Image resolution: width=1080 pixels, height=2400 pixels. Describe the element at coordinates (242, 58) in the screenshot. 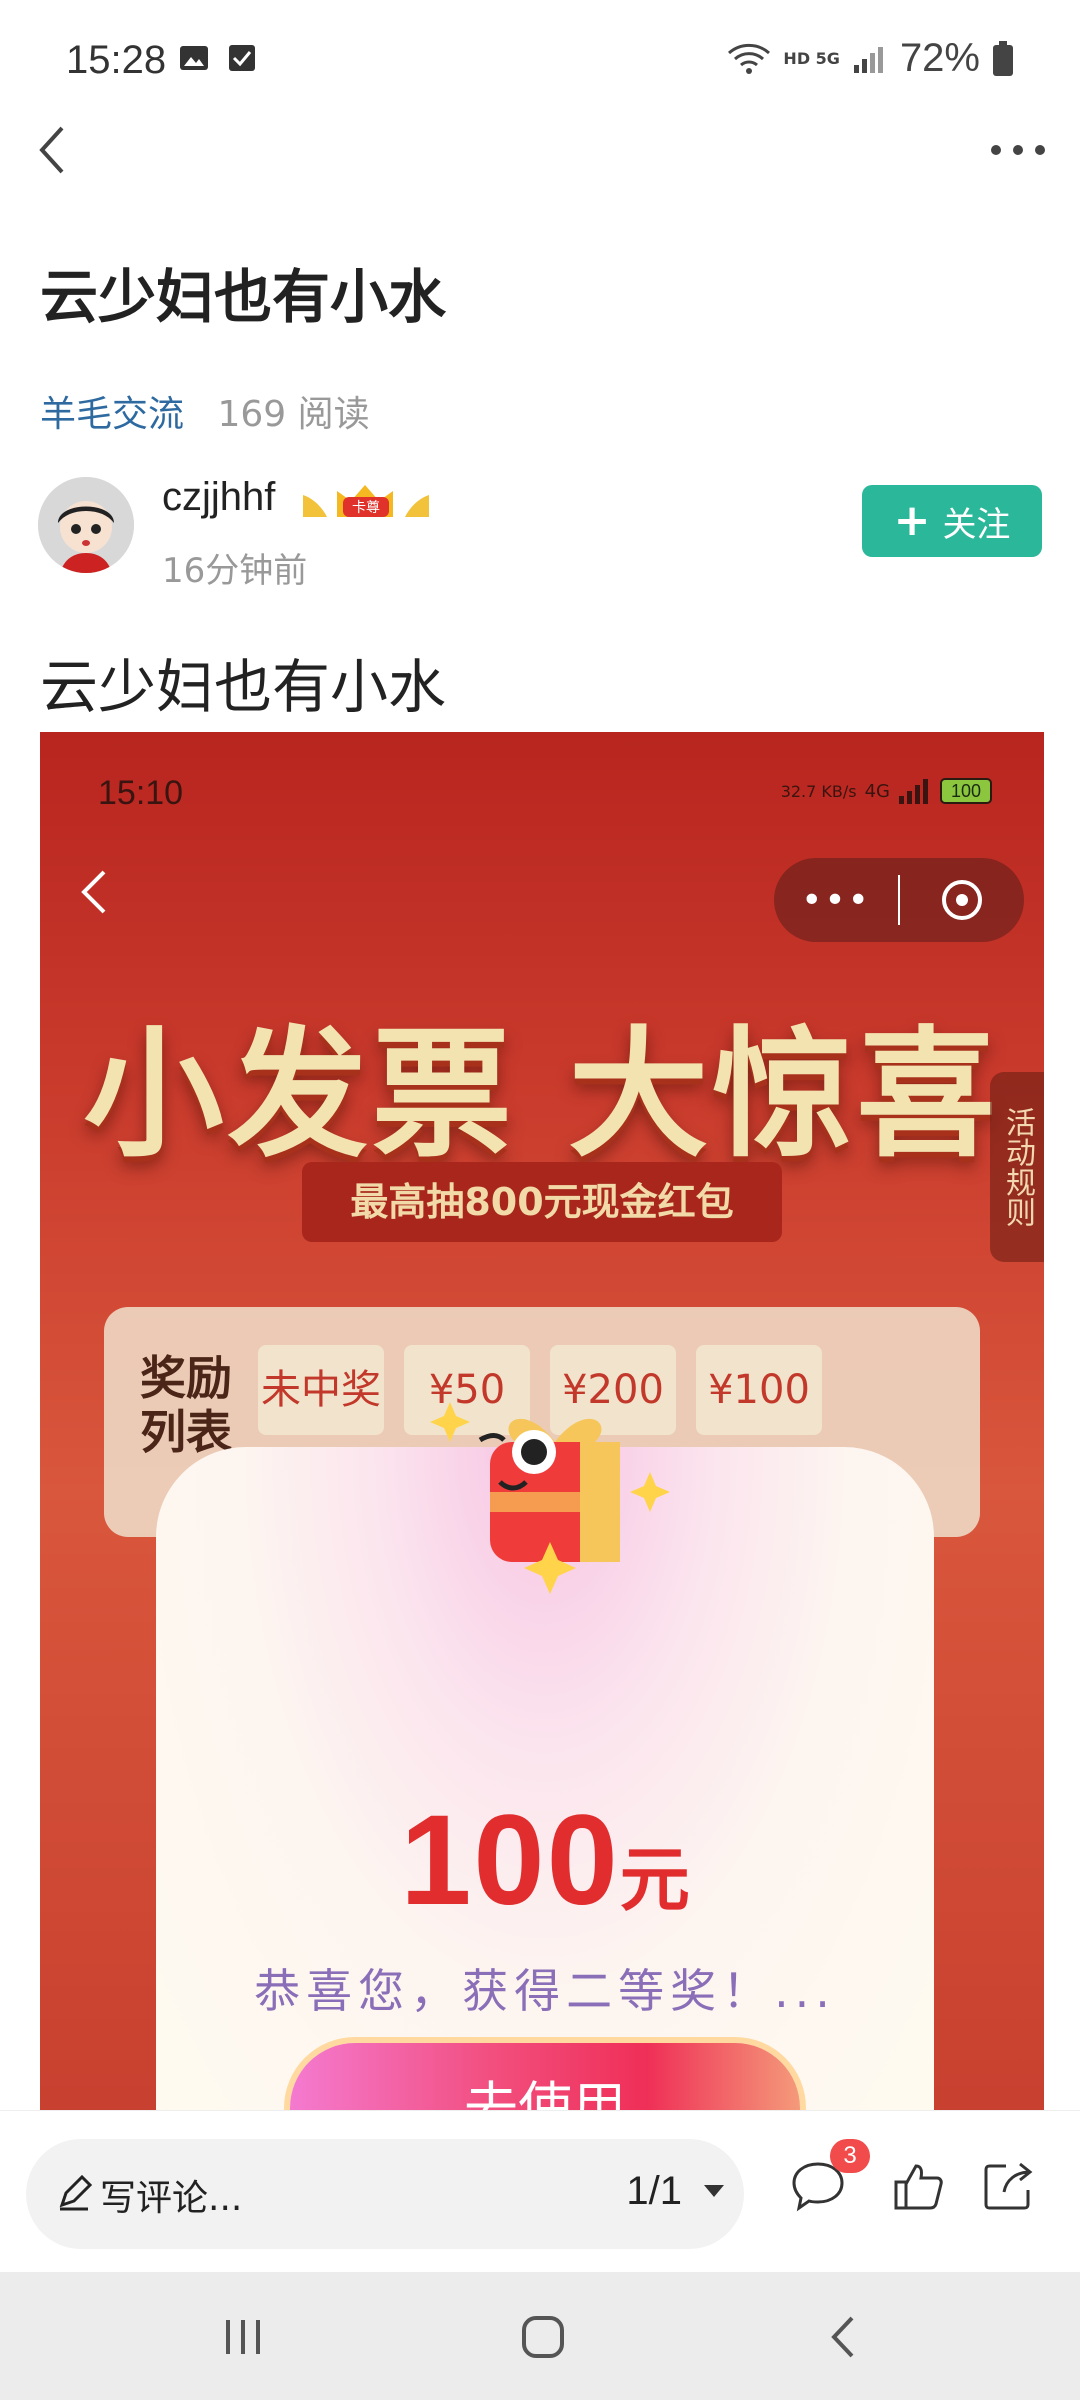

I see `checkbox-icon` at that location.